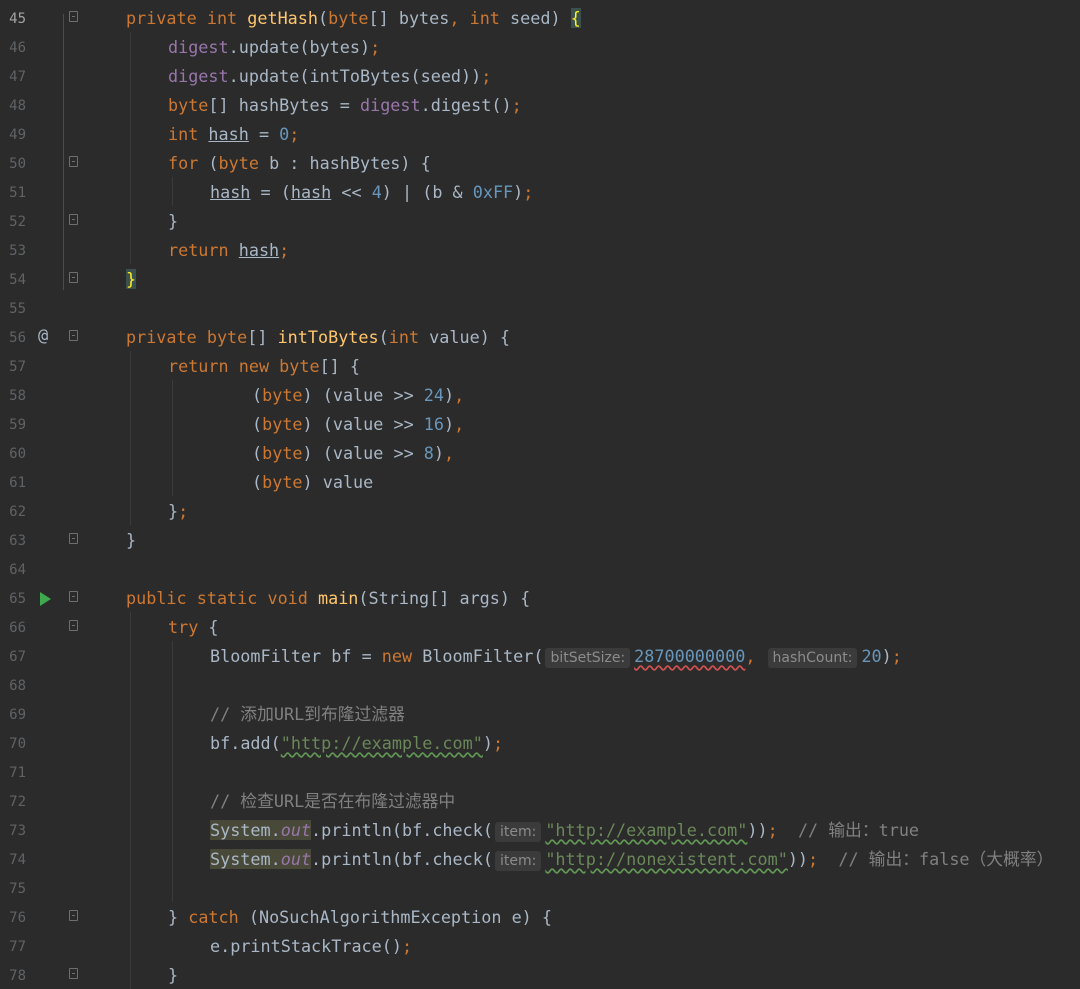 The width and height of the screenshot is (1080, 989). What do you see at coordinates (358, 424) in the screenshot?
I see `code-text: (byte) (value >> 16),` at bounding box center [358, 424].